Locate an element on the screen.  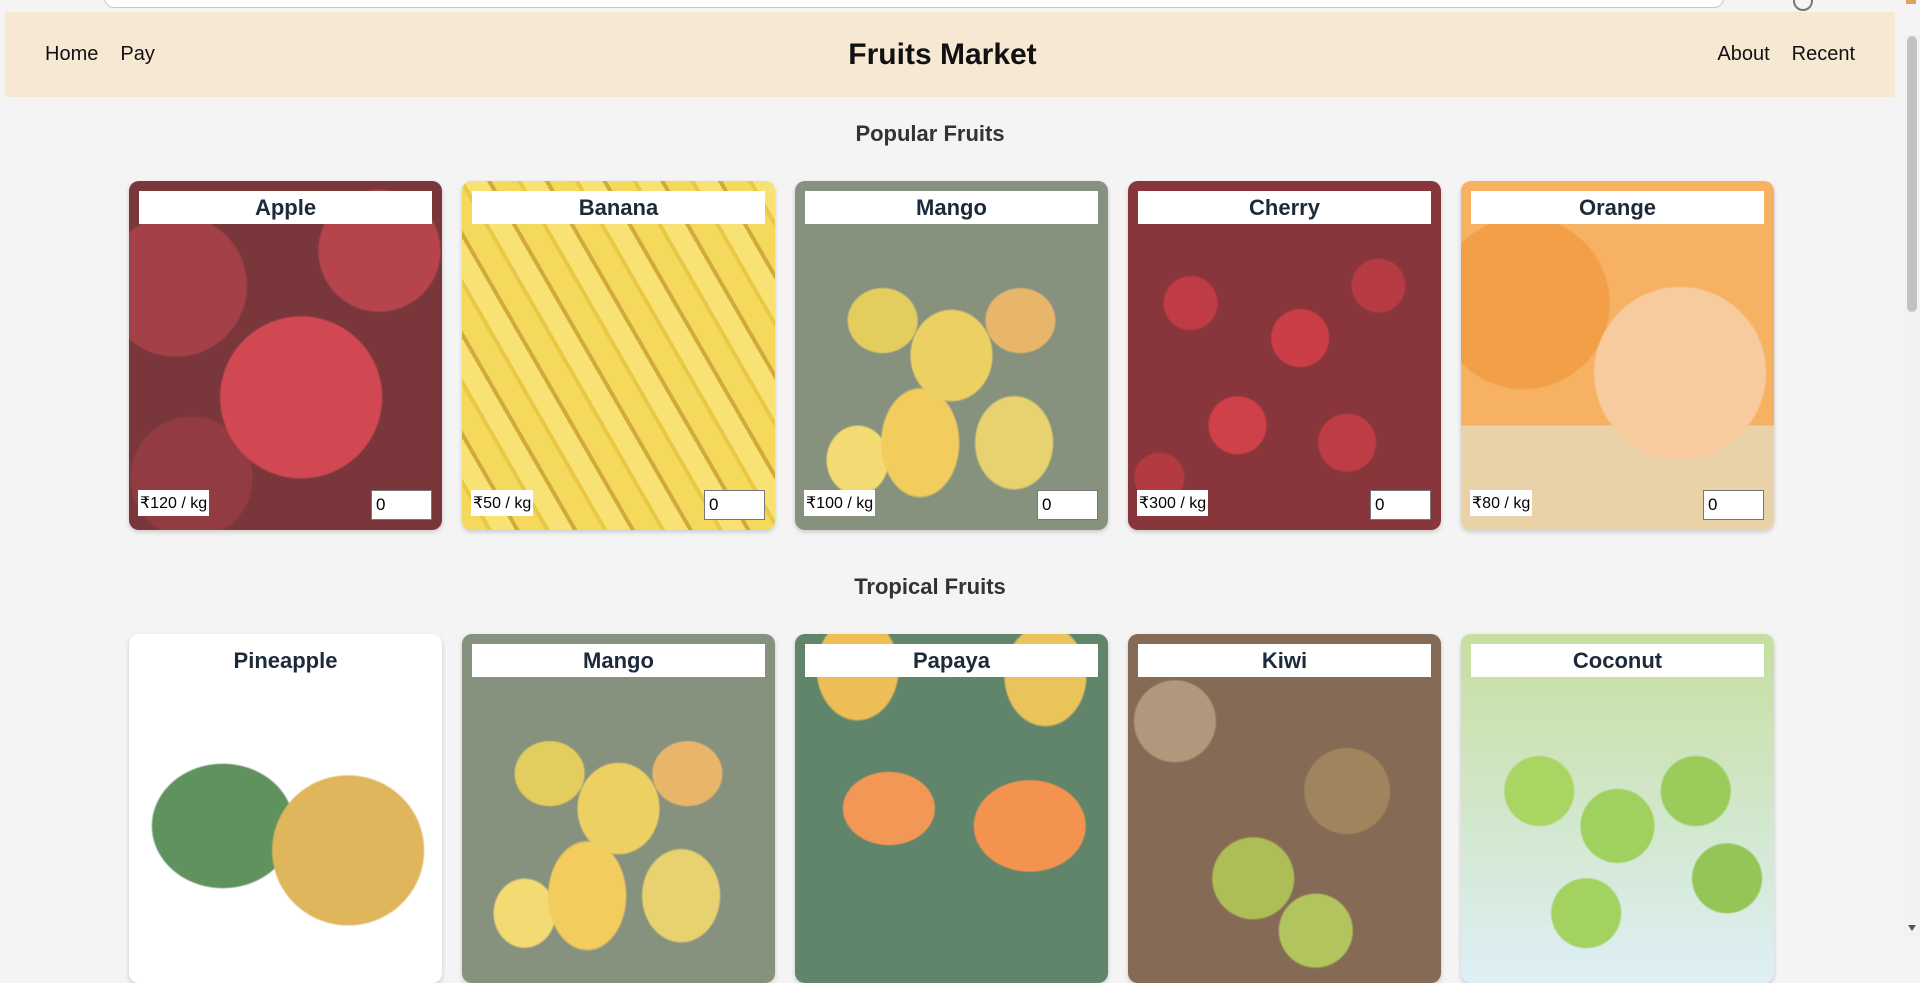
card-title: Banana is located at coordinates (618, 207).